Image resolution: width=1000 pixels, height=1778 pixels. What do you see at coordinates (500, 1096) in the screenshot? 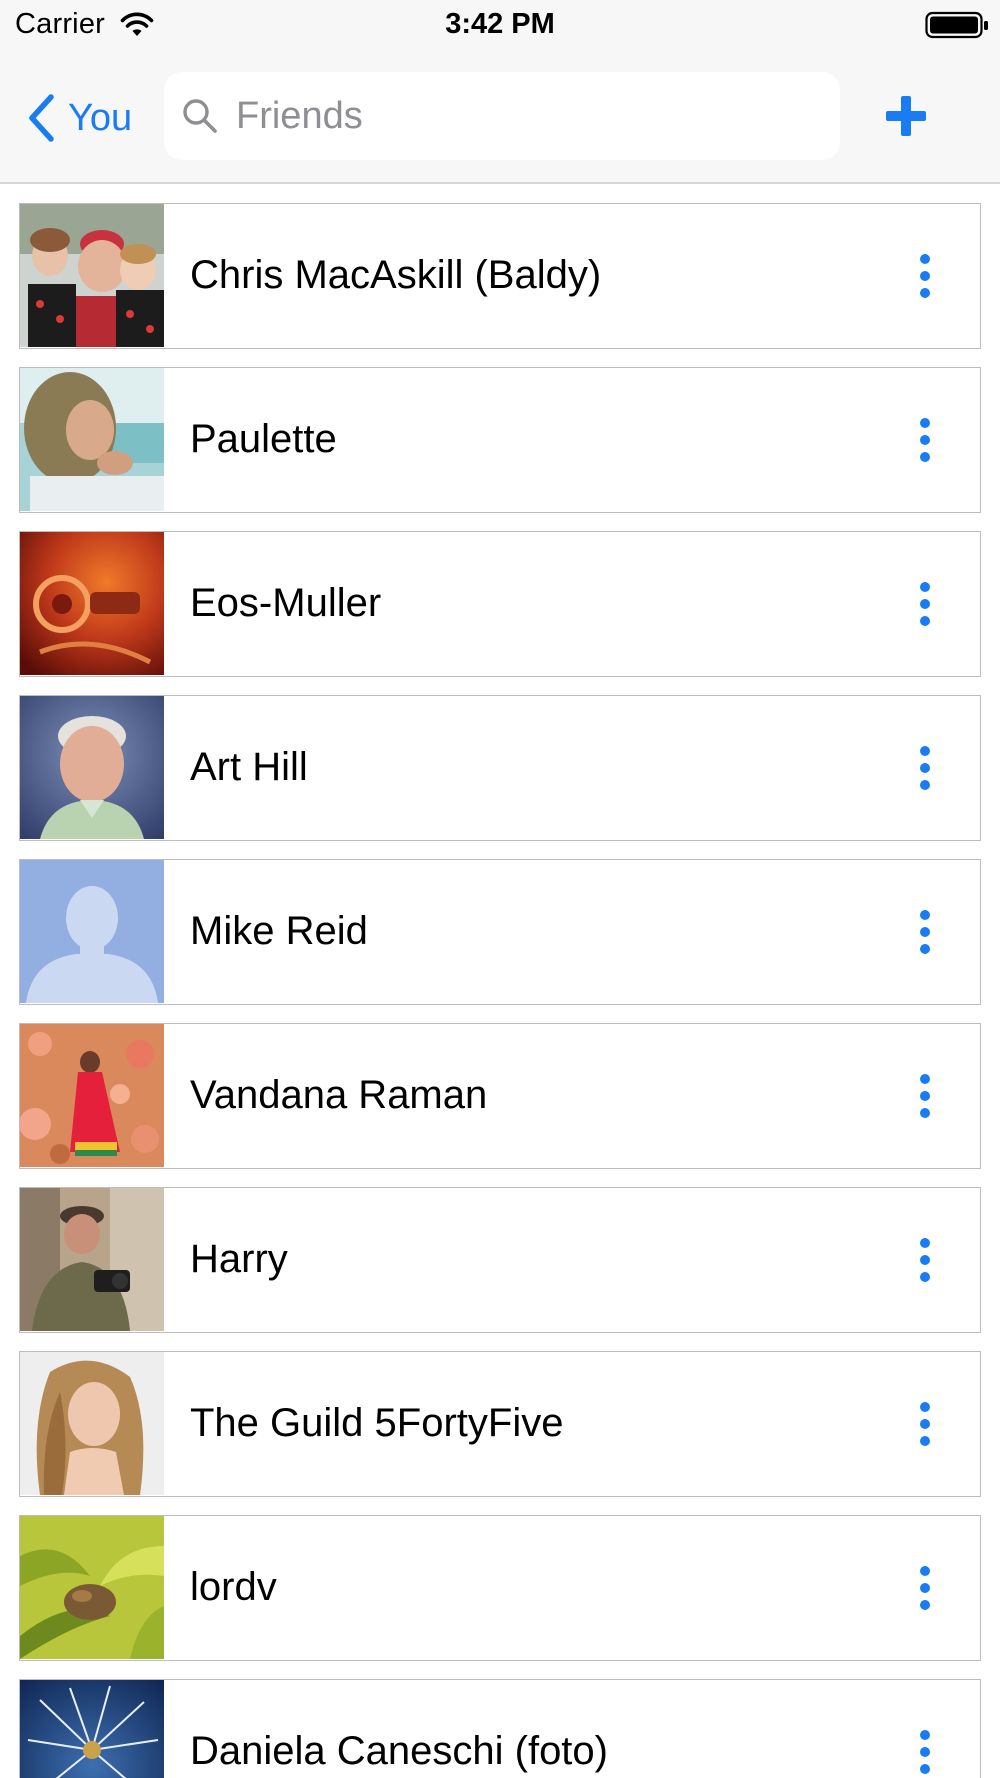
I see `friend-row: Vandana Raman` at bounding box center [500, 1096].